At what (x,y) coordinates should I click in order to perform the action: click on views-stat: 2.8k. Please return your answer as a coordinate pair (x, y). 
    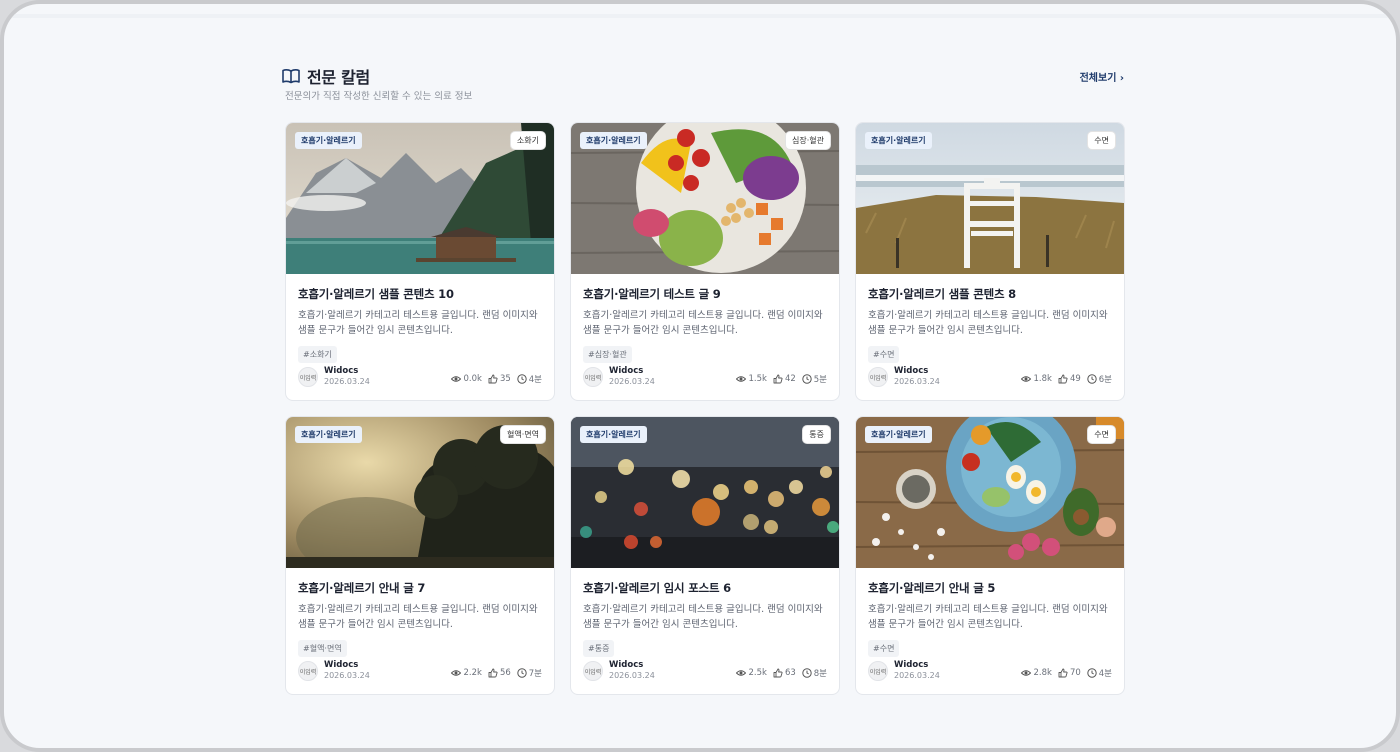
    Looking at the image, I should click on (1036, 673).